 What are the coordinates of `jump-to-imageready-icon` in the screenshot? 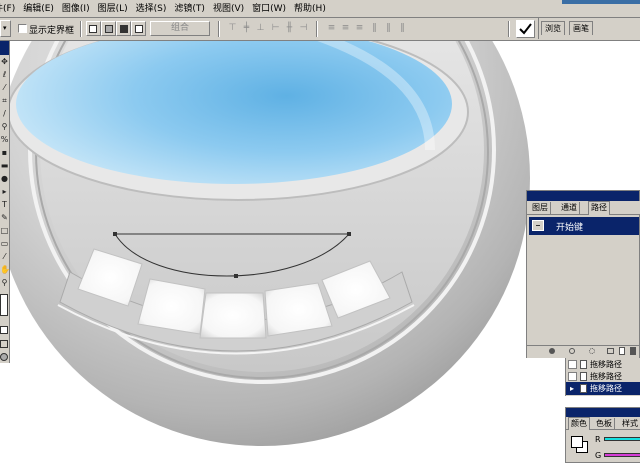 It's located at (4, 357).